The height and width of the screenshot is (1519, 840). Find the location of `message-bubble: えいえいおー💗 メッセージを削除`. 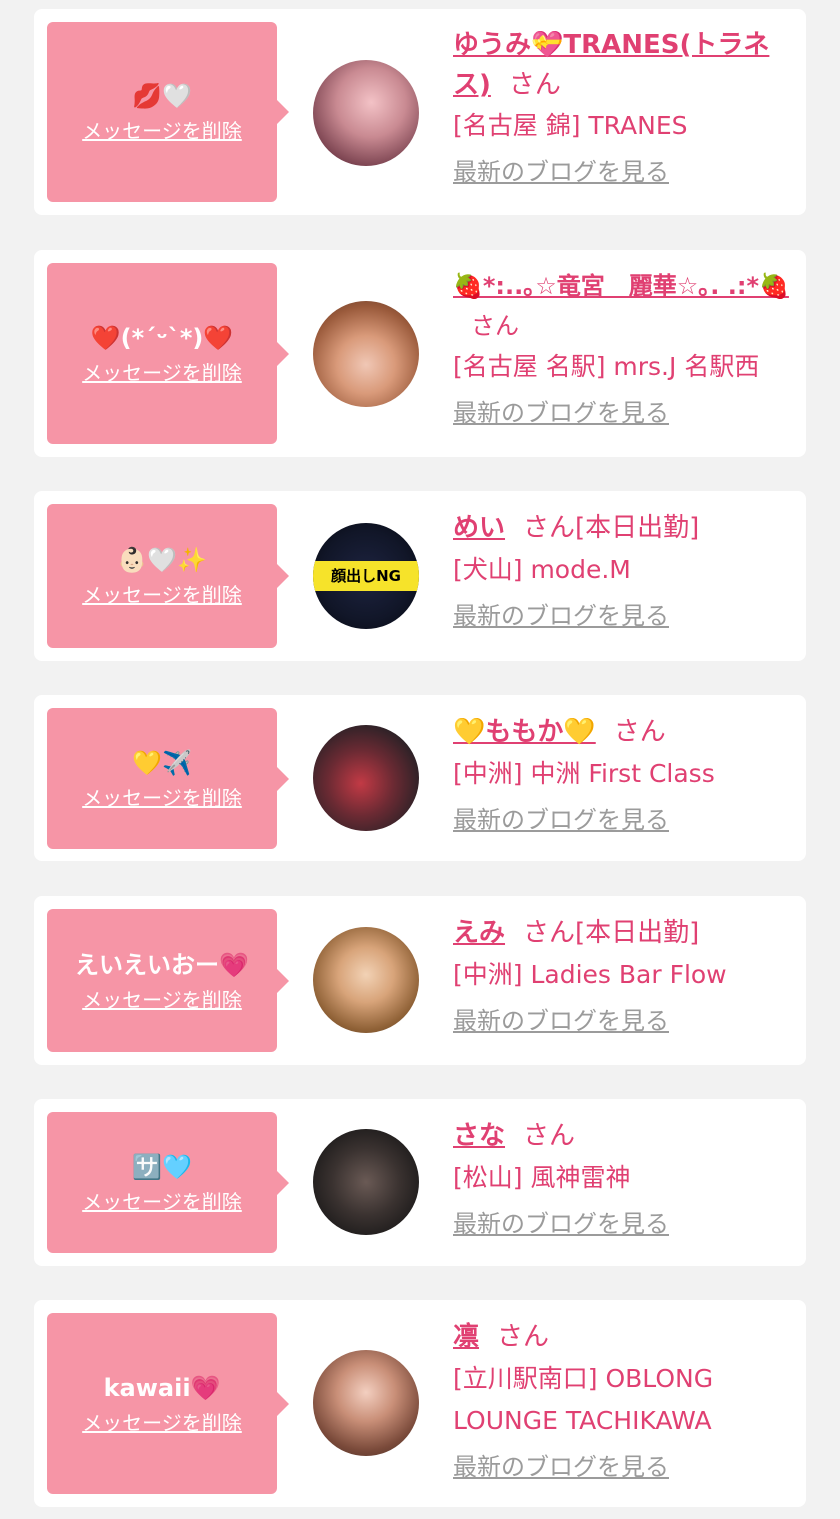

message-bubble: えいえいおー💗 メッセージを削除 is located at coordinates (168, 980).